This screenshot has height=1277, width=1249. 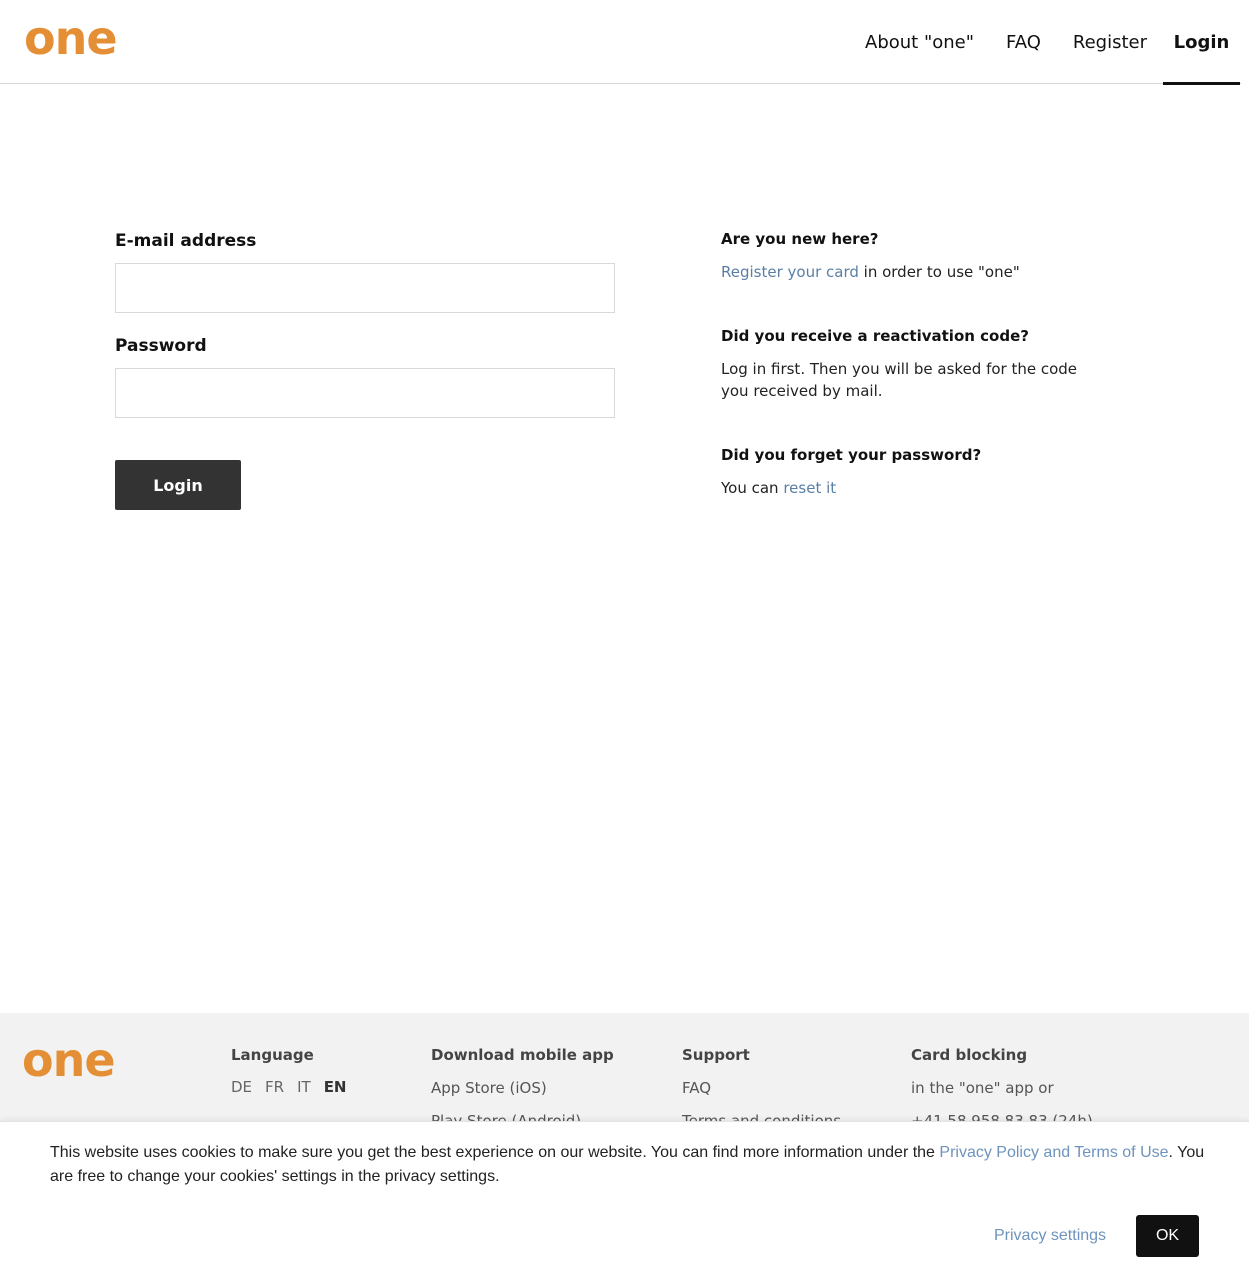 I want to click on app-title: Download mobile app, so click(x=522, y=1055).